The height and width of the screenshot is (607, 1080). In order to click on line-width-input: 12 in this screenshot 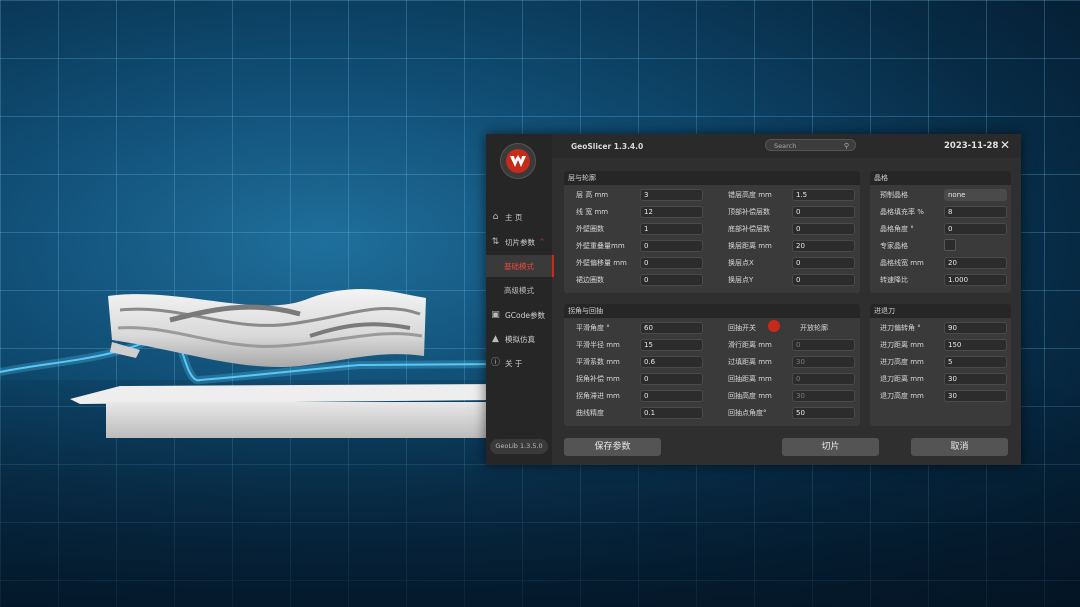, I will do `click(671, 212)`.